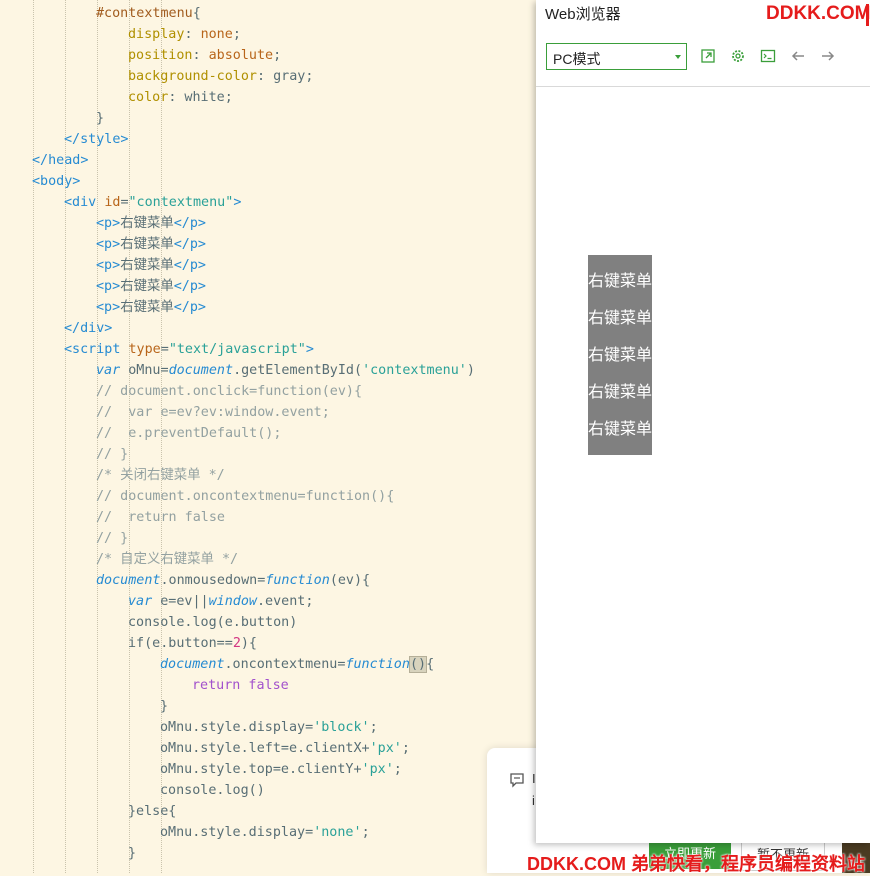 This screenshot has width=870, height=876. Describe the element at coordinates (285, 601) in the screenshot. I see `code-token: .event;` at that location.